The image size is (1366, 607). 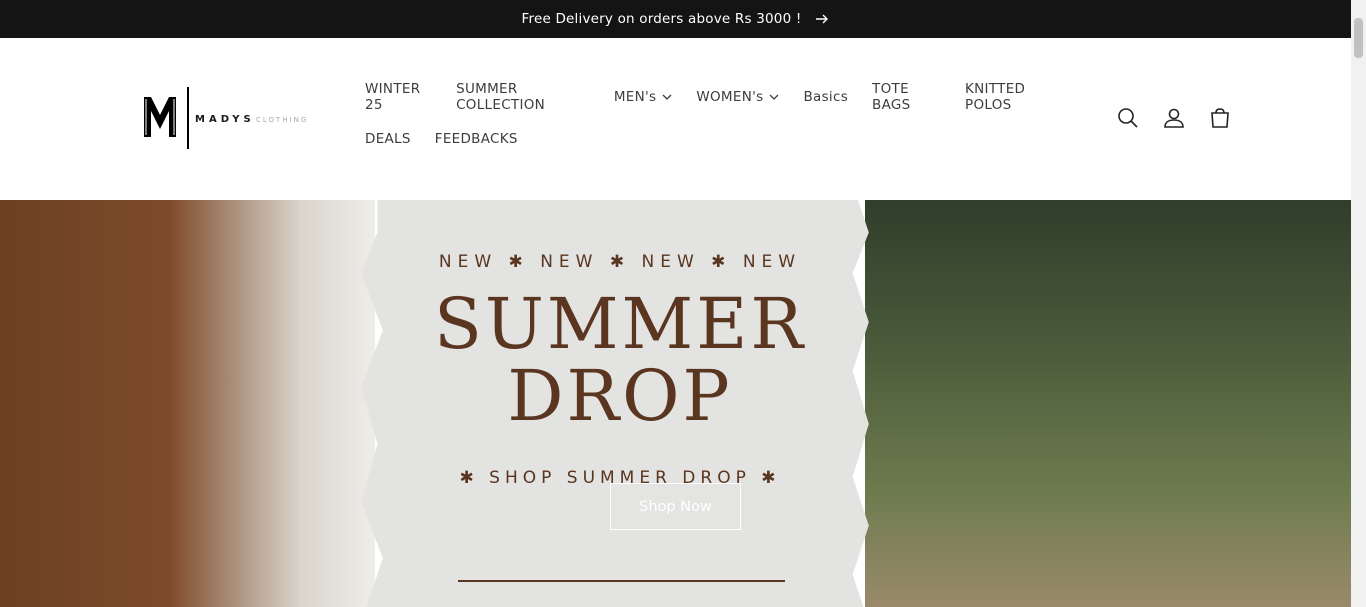 What do you see at coordinates (1220, 118) in the screenshot?
I see `cart-icon` at bounding box center [1220, 118].